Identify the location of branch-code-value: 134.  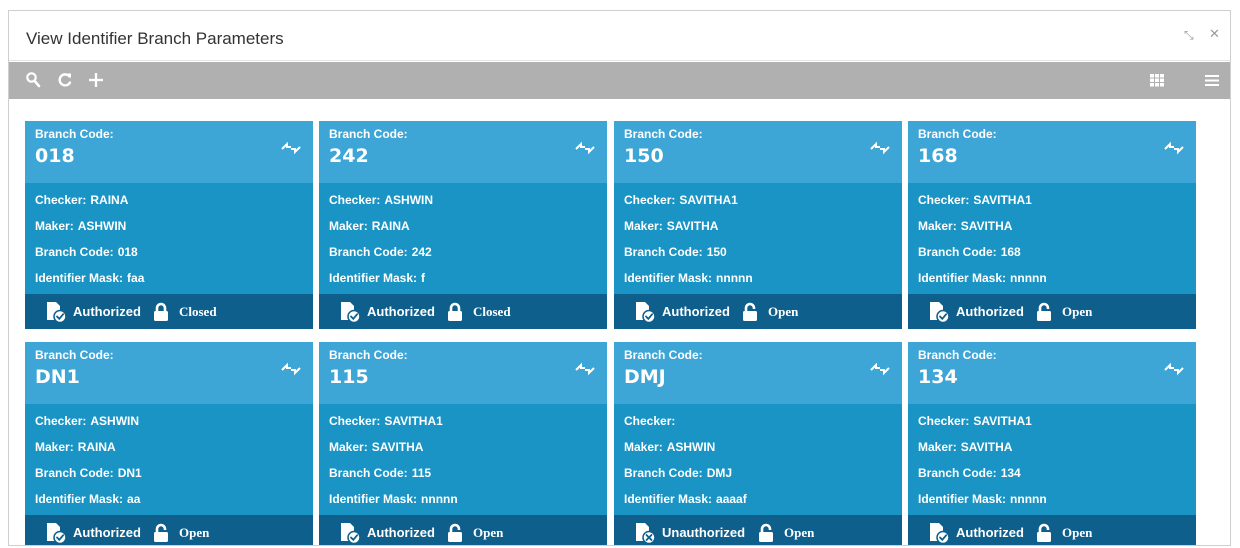
(938, 377).